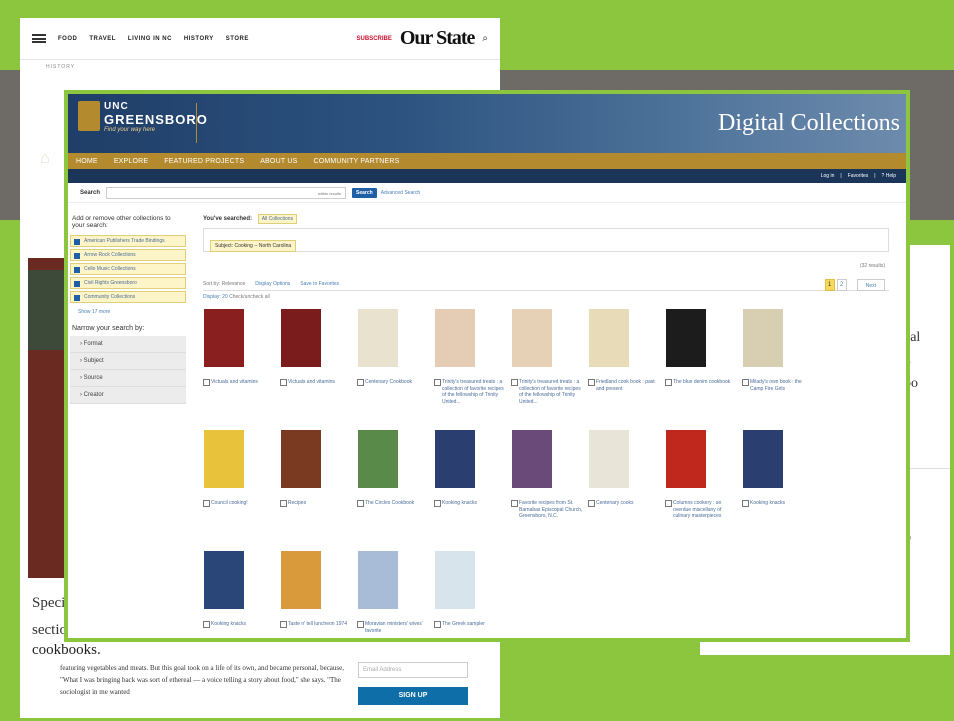 This screenshot has width=954, height=721. What do you see at coordinates (67, 39) in the screenshot?
I see `nav-food: FOOD` at bounding box center [67, 39].